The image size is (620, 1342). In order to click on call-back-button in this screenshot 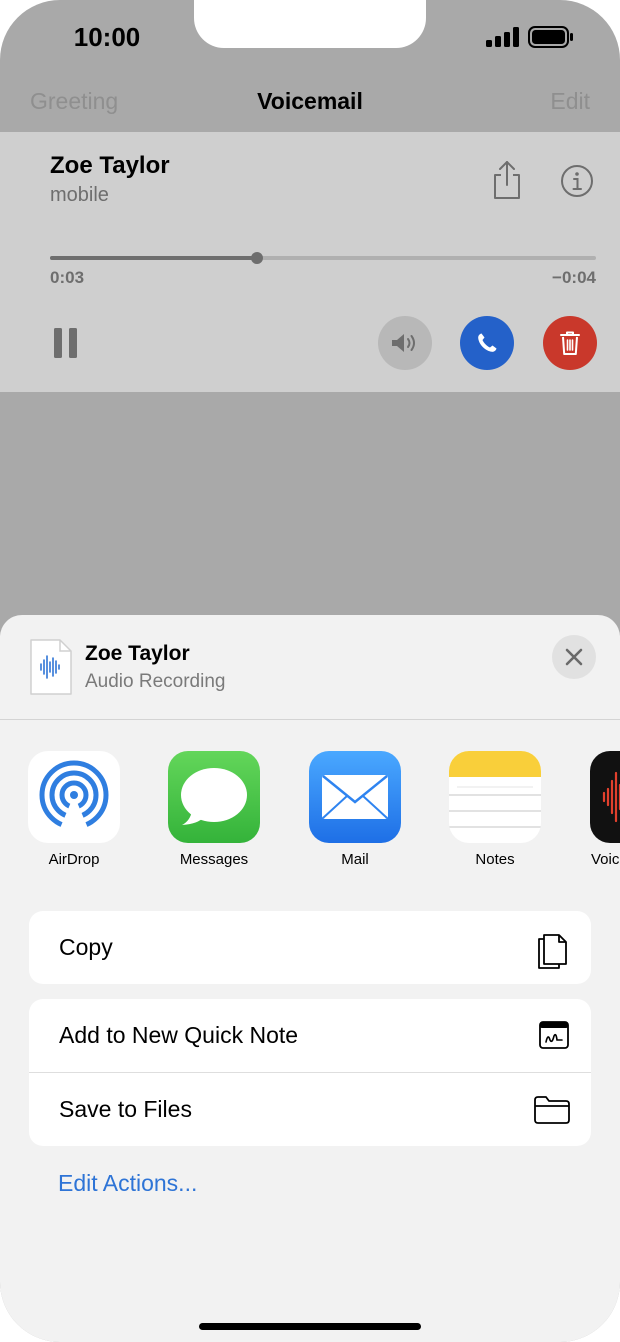, I will do `click(487, 343)`.